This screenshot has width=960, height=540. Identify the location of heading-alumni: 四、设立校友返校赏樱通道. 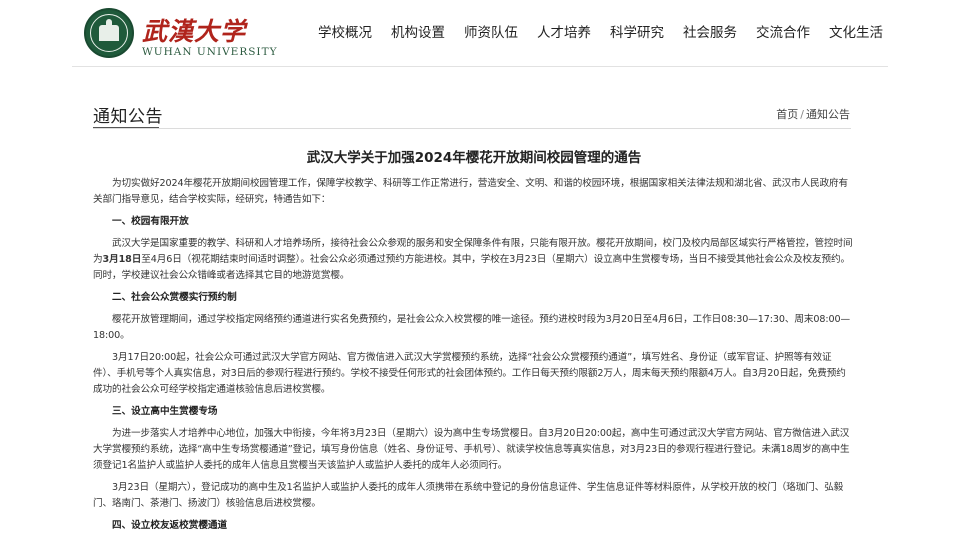
(170, 525).